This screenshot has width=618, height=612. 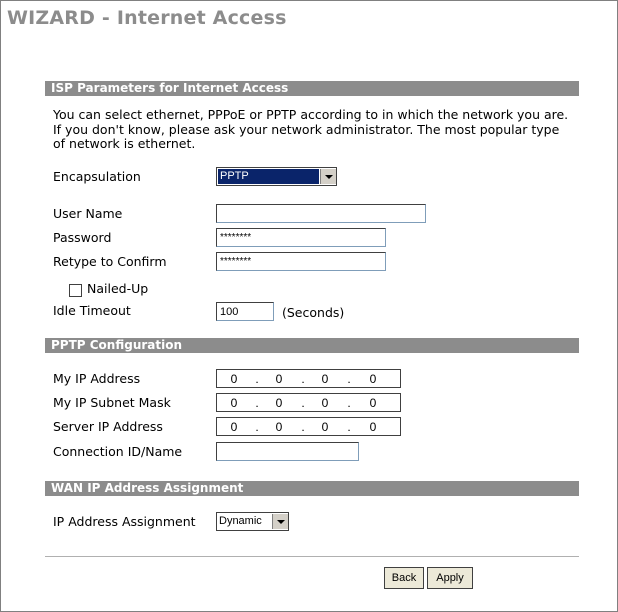 What do you see at coordinates (313, 312) in the screenshot?
I see `idle-timeout-unit: (Seconds)` at bounding box center [313, 312].